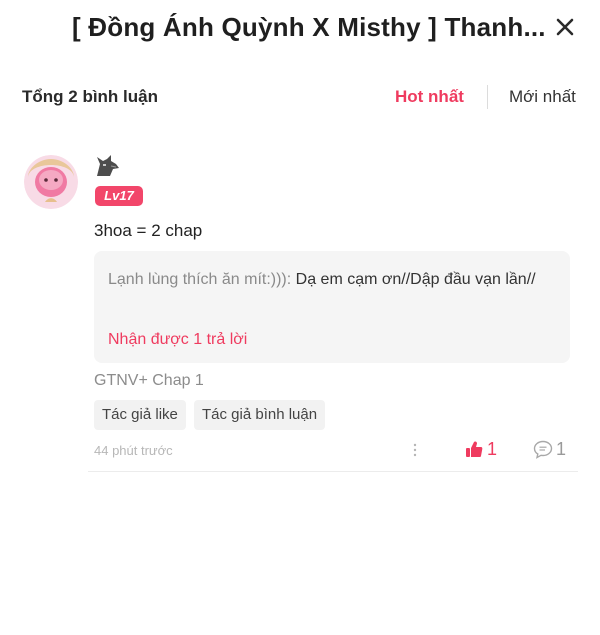 The image size is (600, 635). I want to click on close-icon, so click(565, 27).